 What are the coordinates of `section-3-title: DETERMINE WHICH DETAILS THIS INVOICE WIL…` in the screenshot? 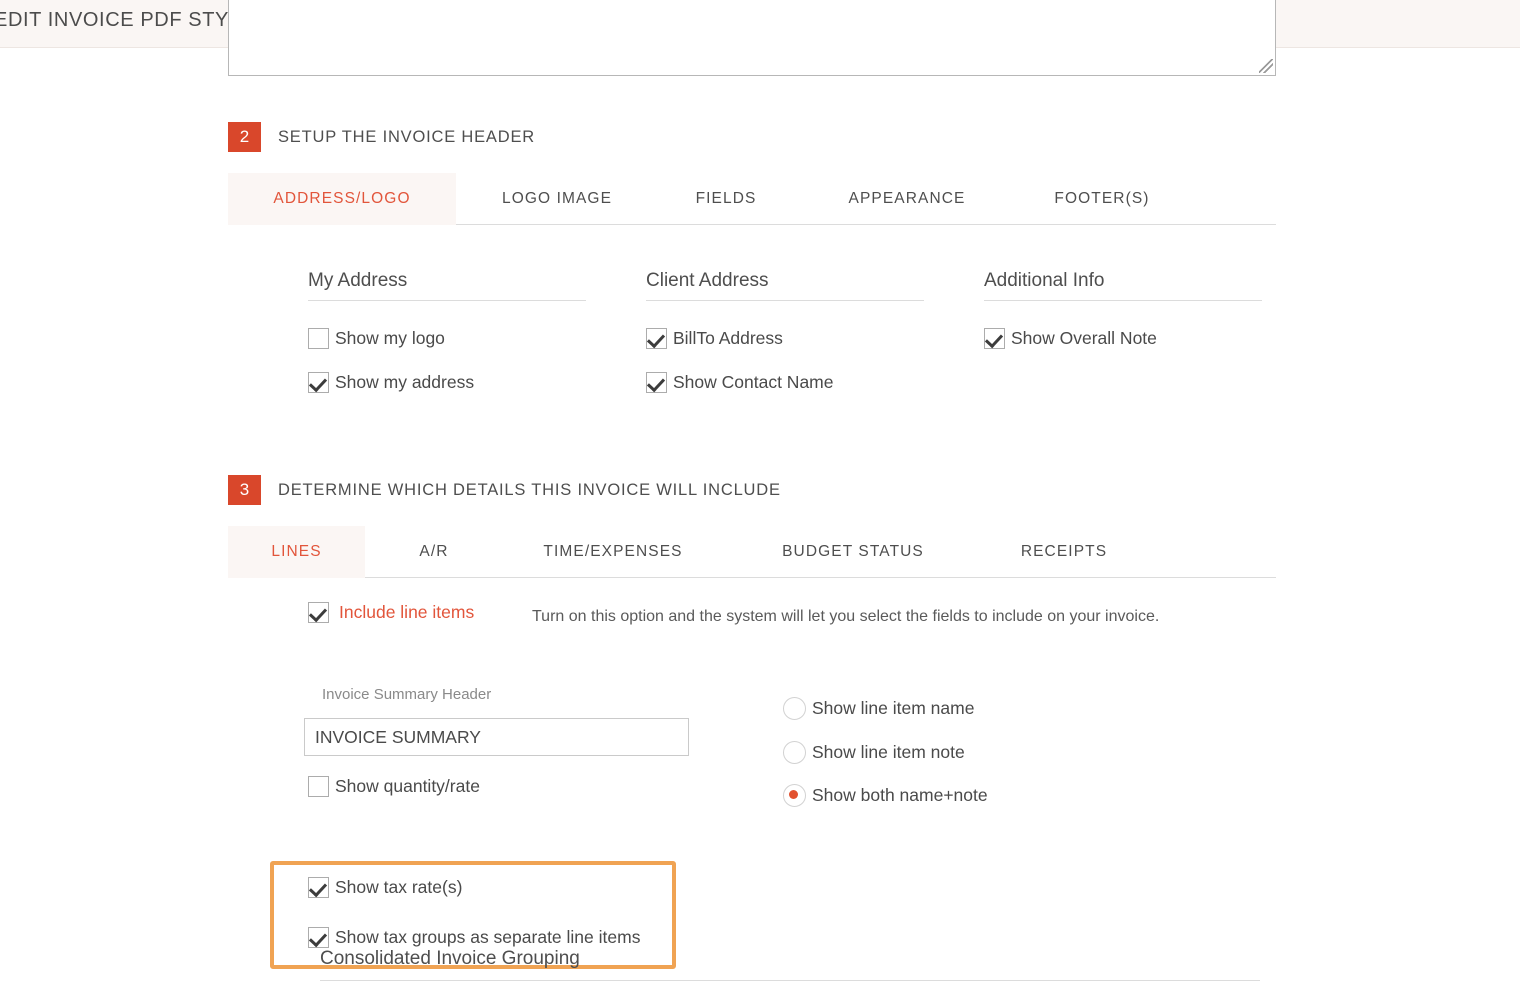 It's located at (529, 490).